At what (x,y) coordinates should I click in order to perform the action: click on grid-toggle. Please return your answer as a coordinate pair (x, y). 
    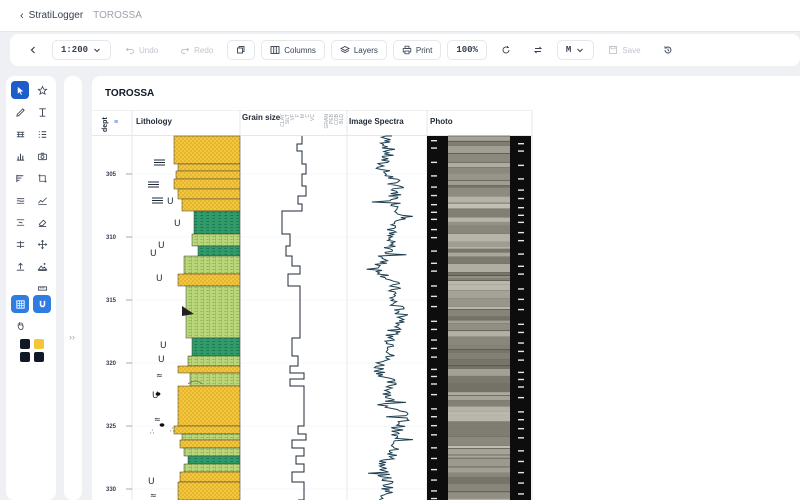
    Looking at the image, I should click on (20, 304).